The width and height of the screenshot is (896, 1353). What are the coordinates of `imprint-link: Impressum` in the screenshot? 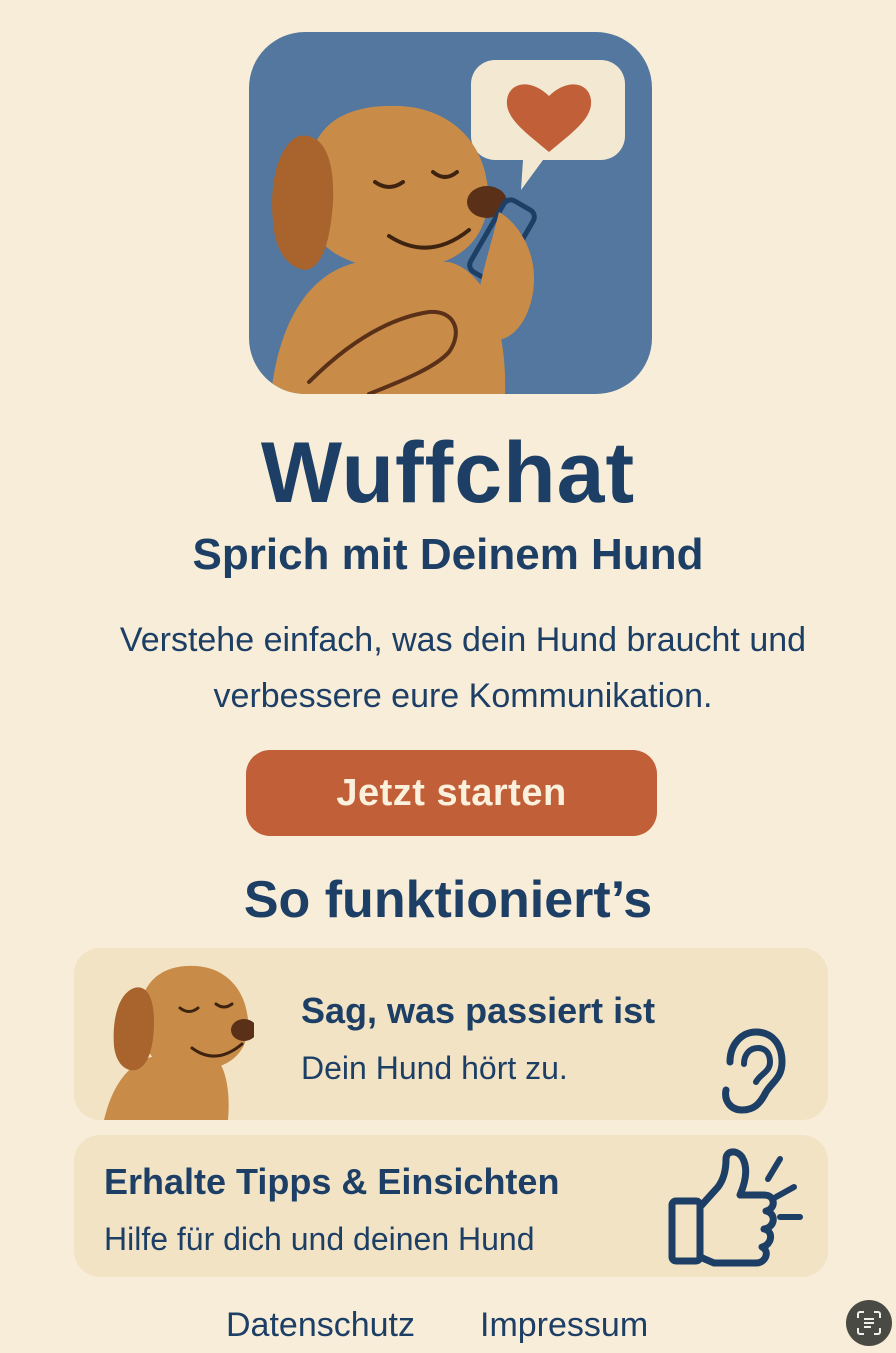 It's located at (564, 1325).